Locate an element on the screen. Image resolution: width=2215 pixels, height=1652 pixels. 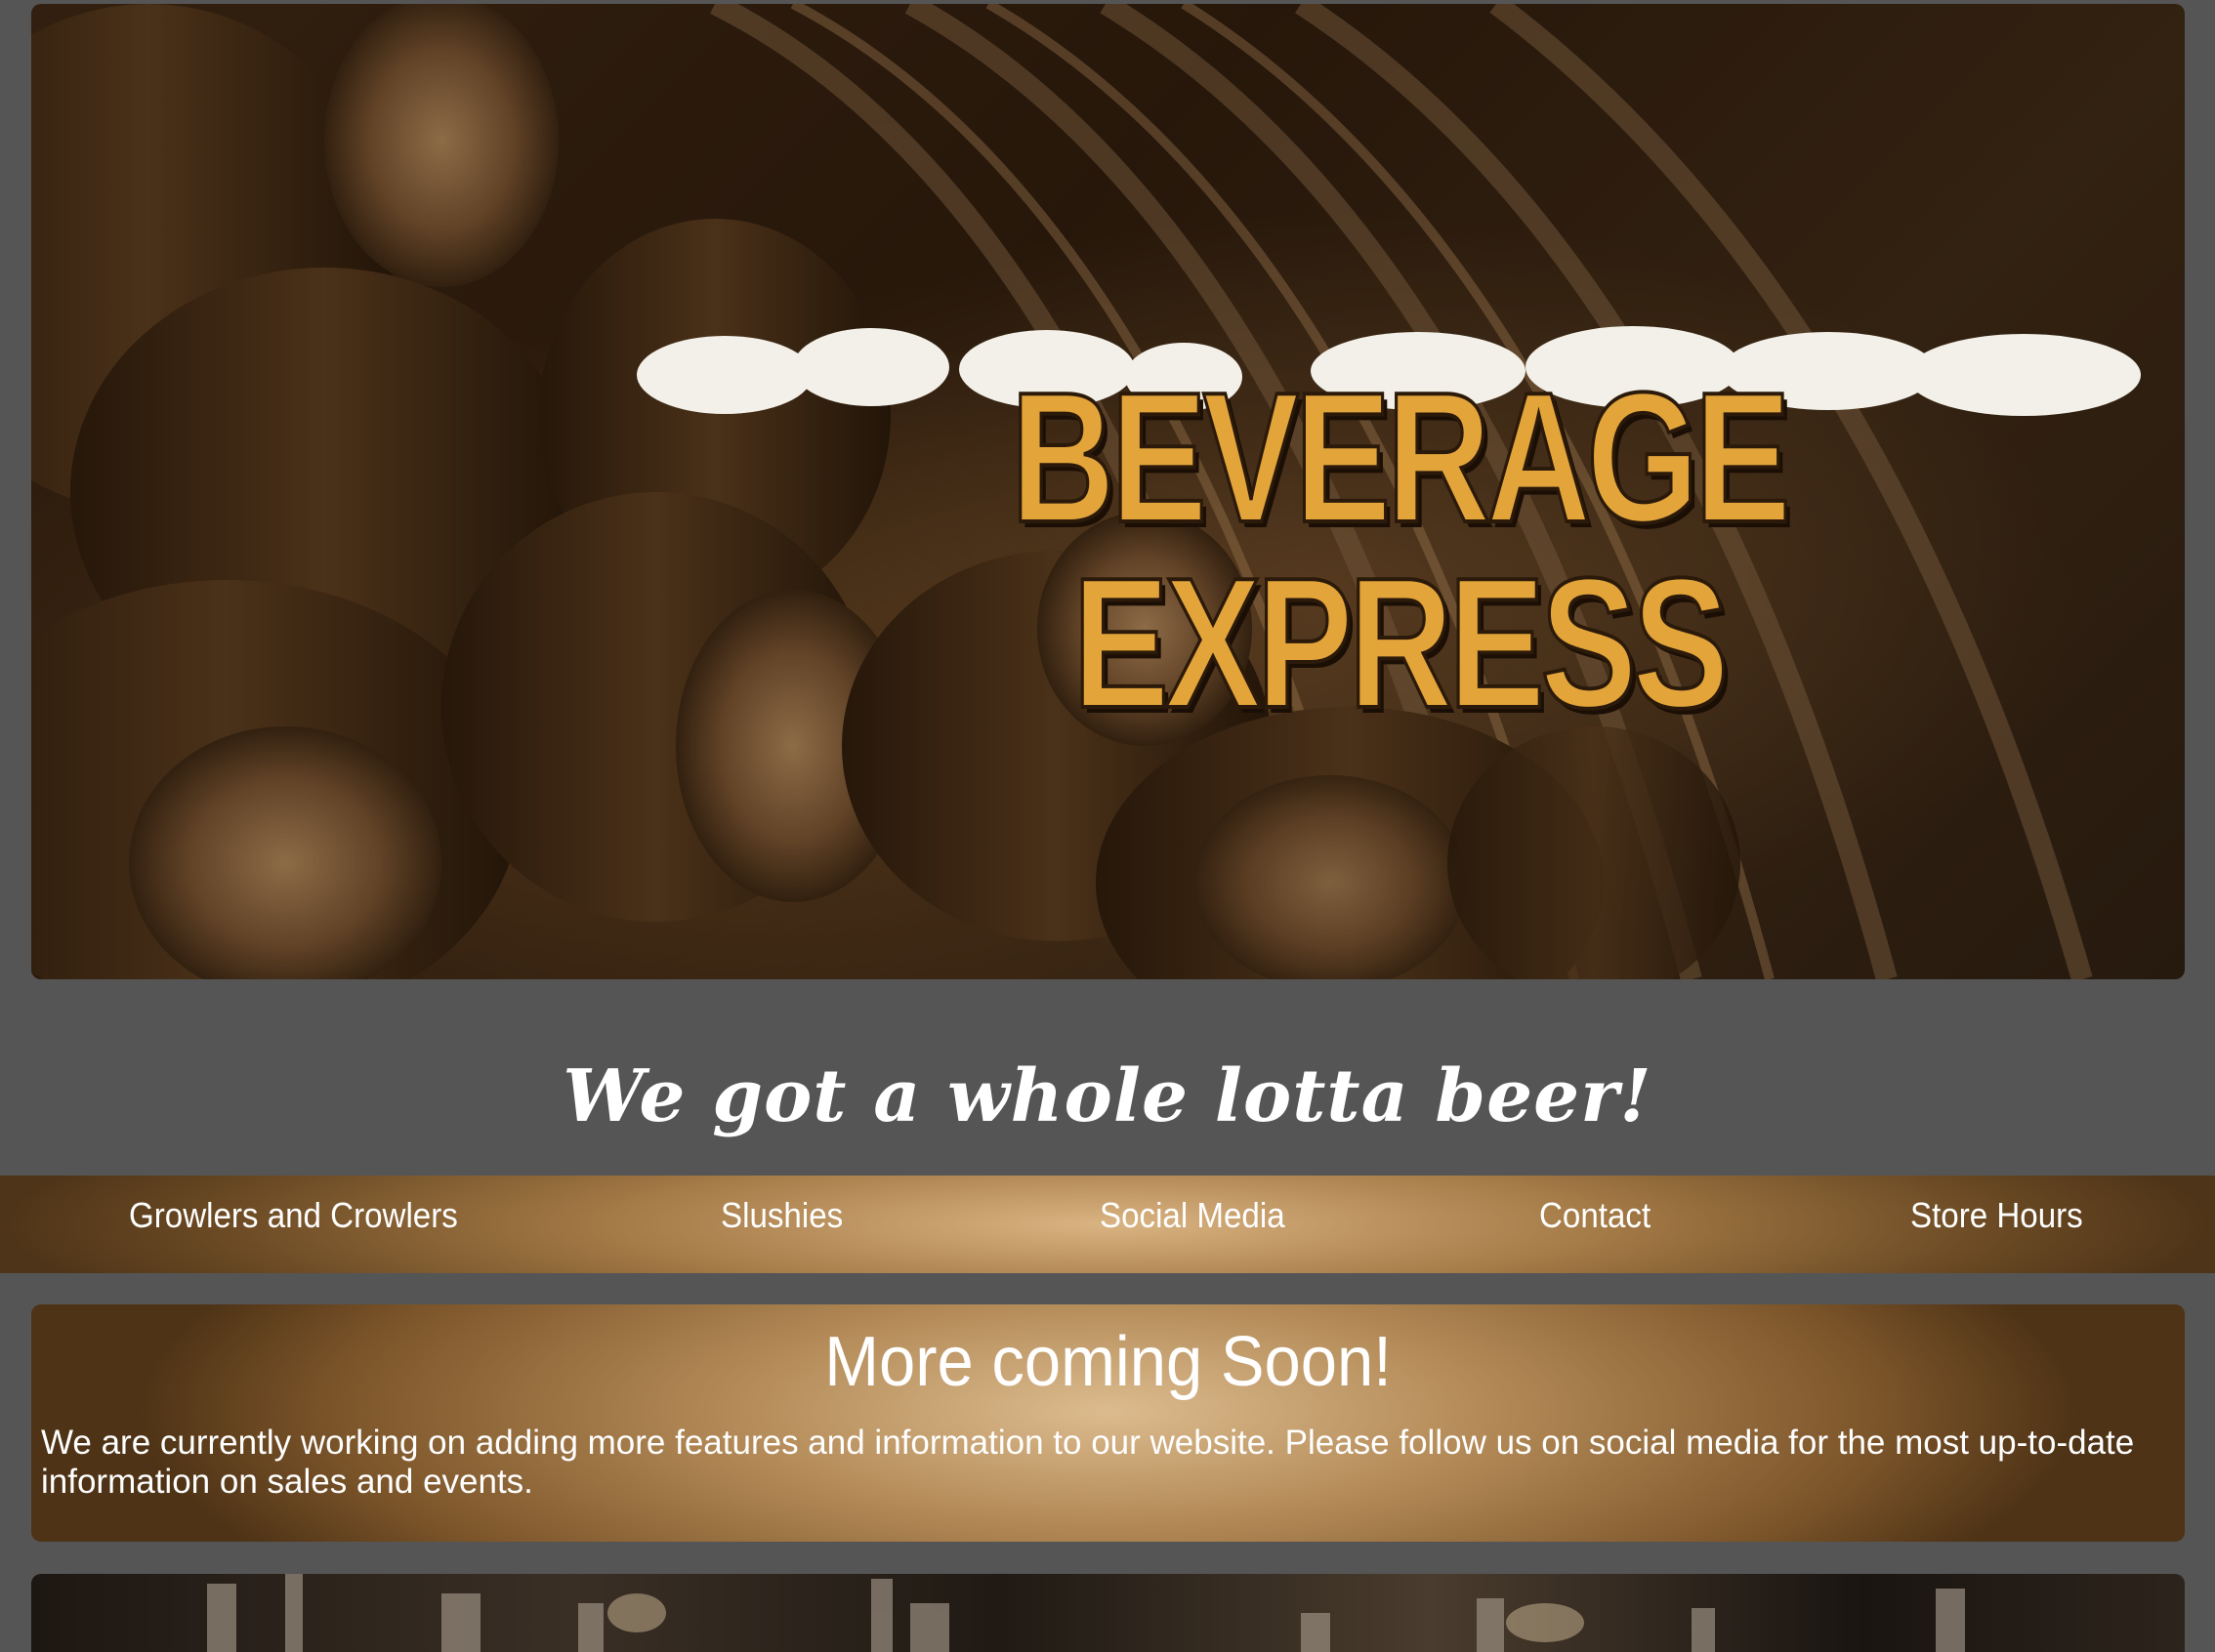
nav-store-hours: Store Hours is located at coordinates (1996, 1215).